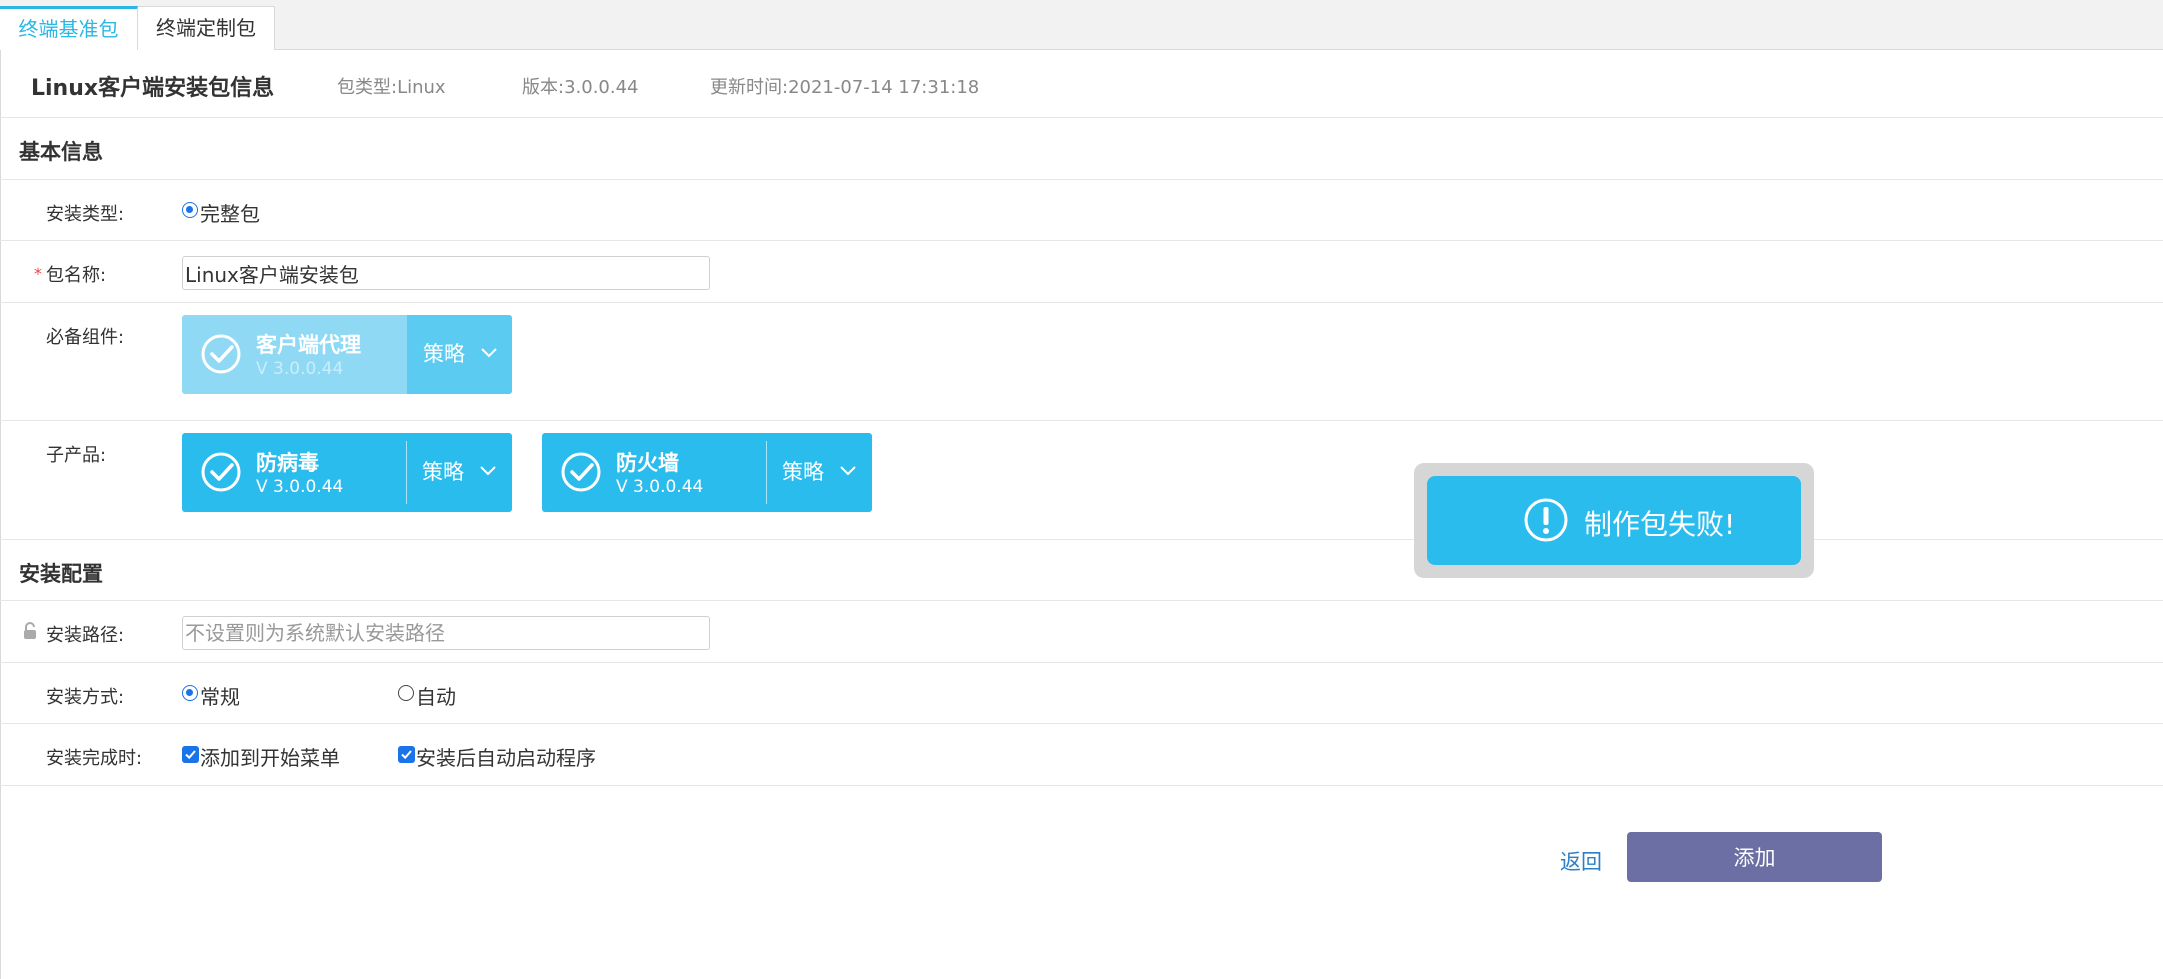 This screenshot has height=979, width=2163. I want to click on back-link: 返回, so click(1581, 861).